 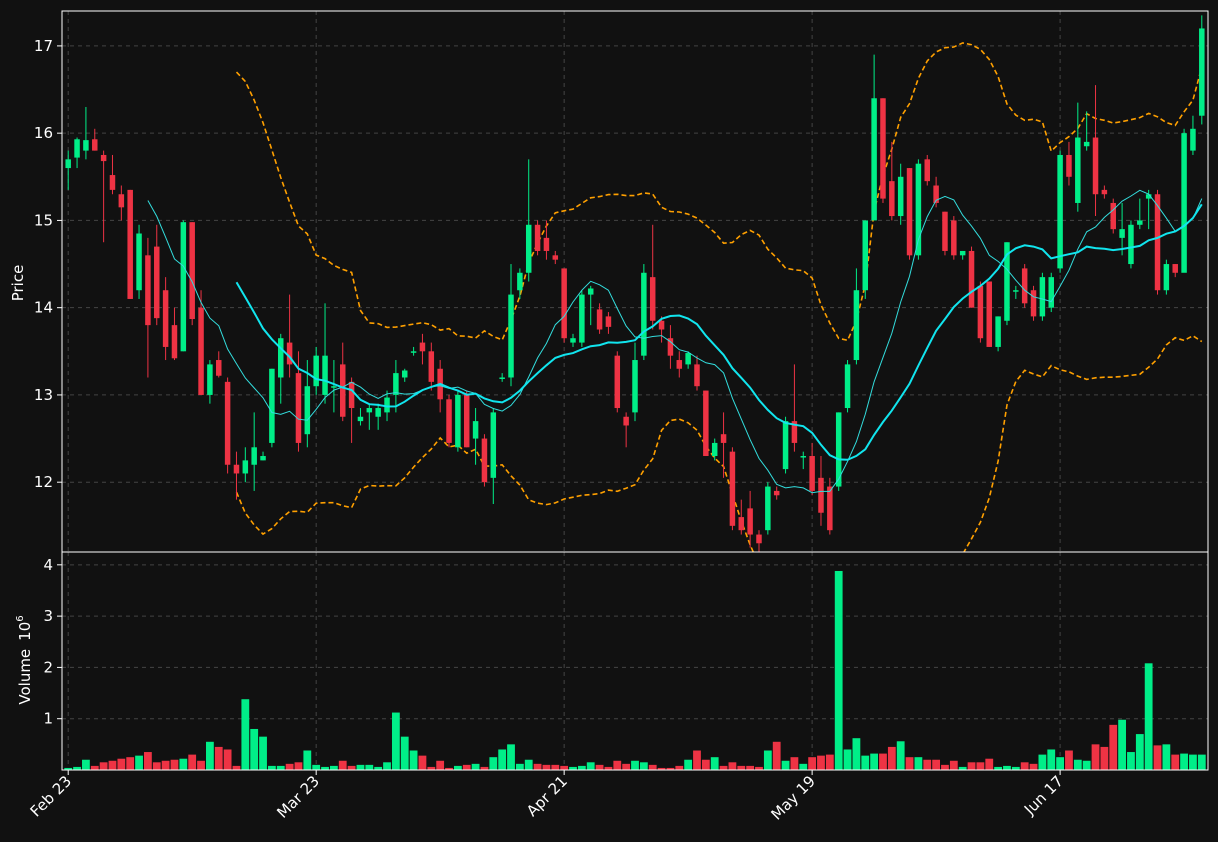 What do you see at coordinates (48, 719) in the screenshot?
I see `volume-tick-label: 1` at bounding box center [48, 719].